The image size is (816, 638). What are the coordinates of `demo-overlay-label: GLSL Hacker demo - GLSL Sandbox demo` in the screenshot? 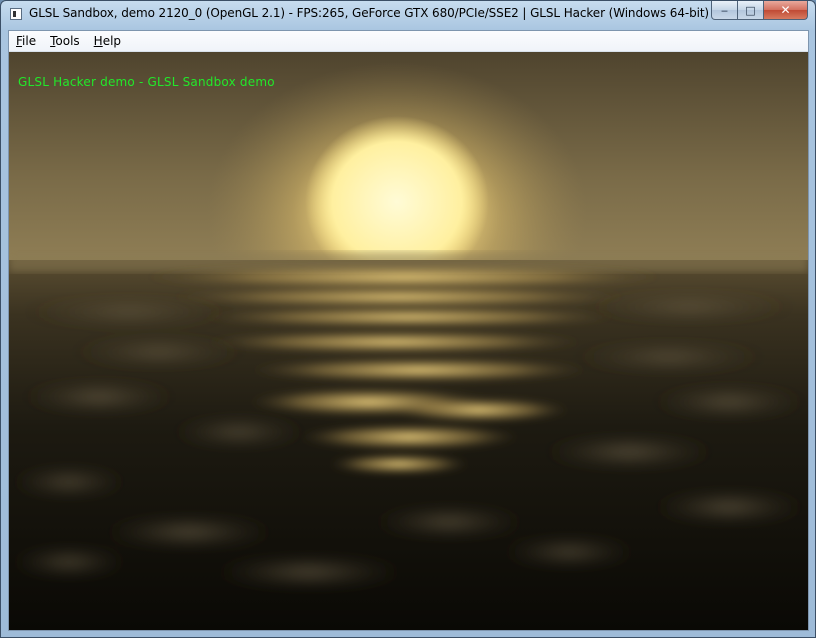 It's located at (146, 82).